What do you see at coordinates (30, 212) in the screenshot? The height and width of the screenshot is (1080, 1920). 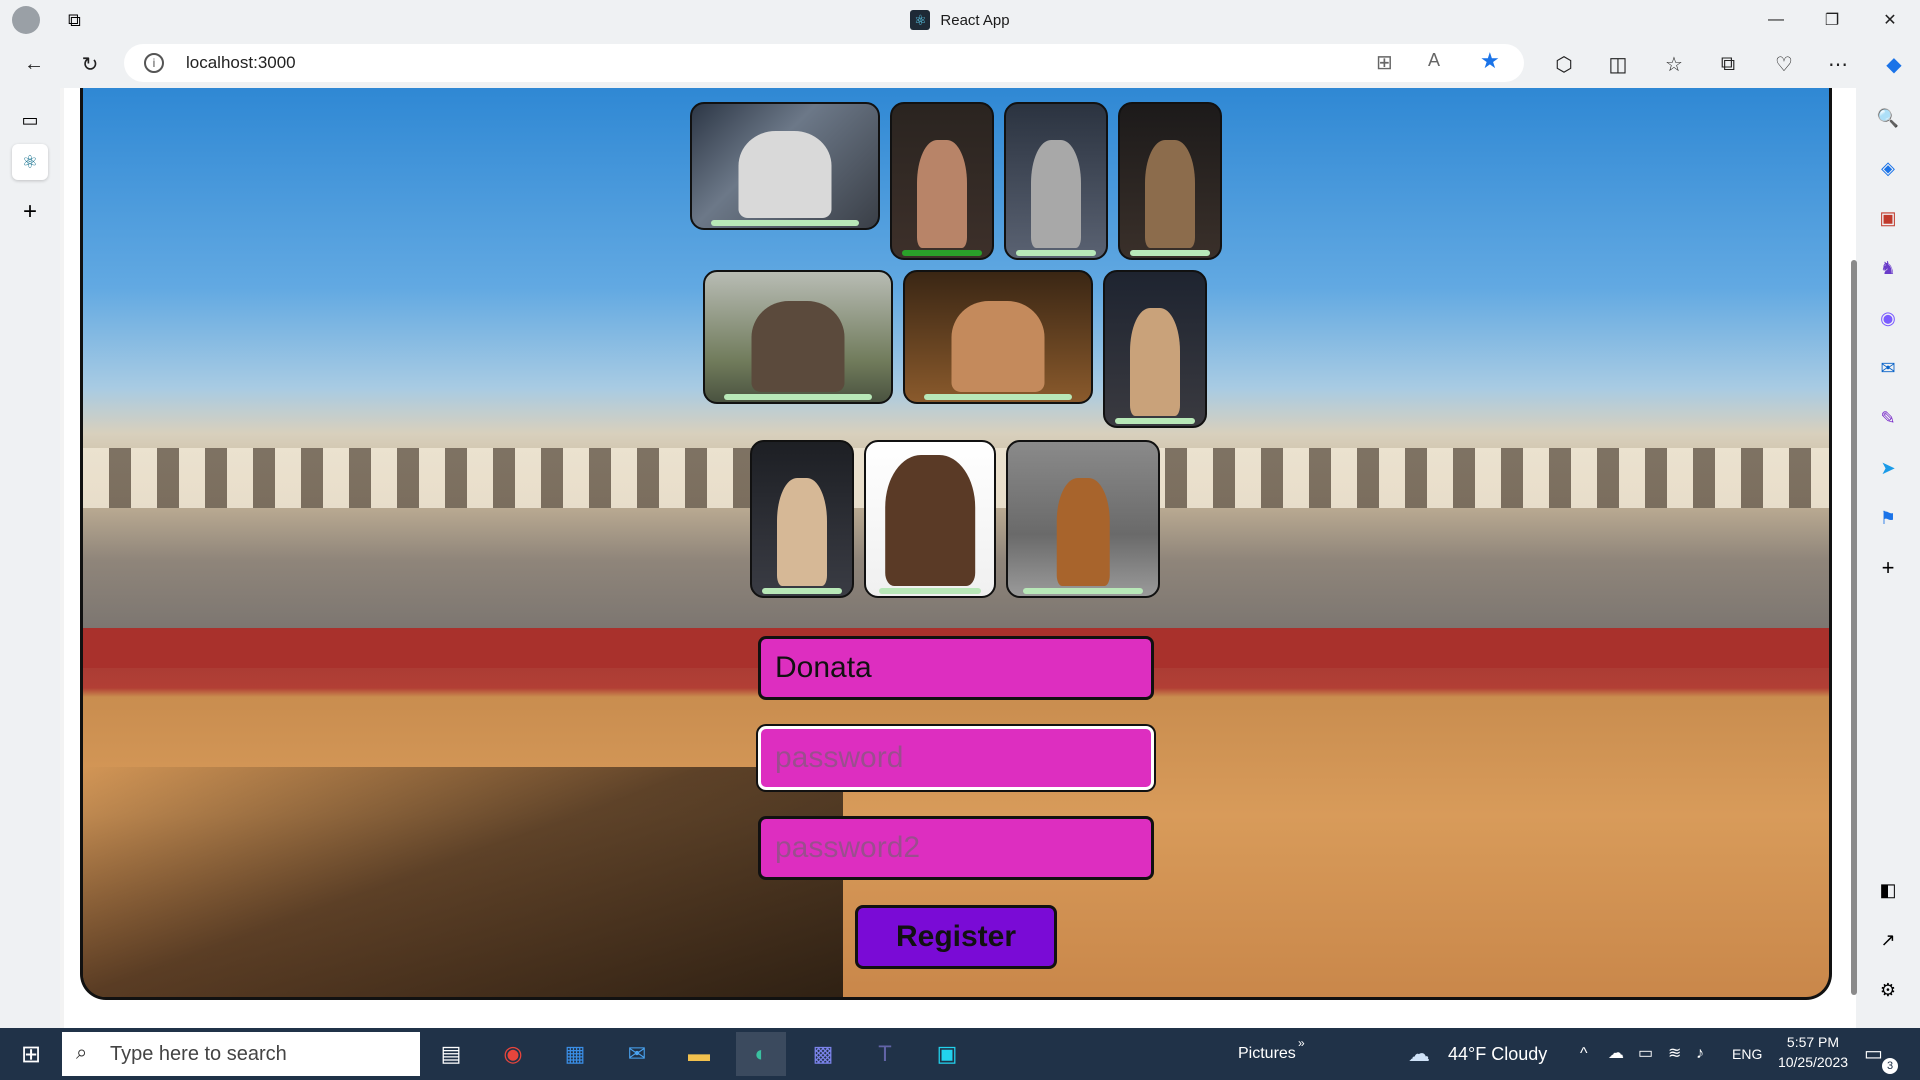 I see `new-tab-icon: +` at bounding box center [30, 212].